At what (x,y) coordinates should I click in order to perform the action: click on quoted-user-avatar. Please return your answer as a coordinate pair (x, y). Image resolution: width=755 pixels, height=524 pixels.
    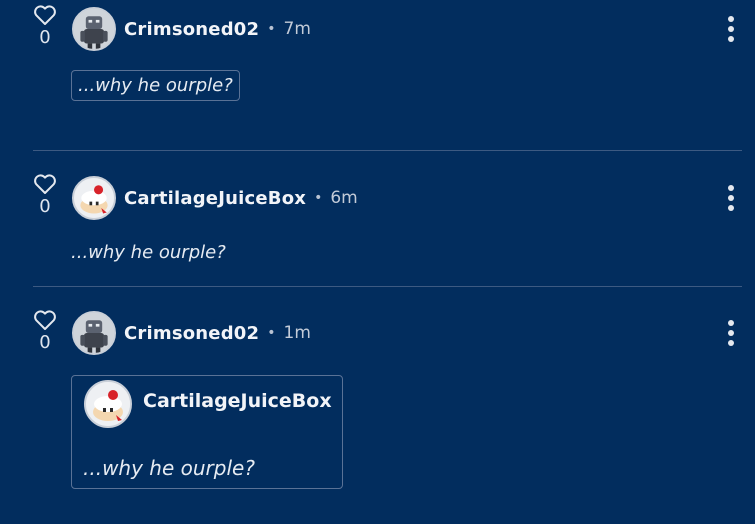
    Looking at the image, I should click on (108, 404).